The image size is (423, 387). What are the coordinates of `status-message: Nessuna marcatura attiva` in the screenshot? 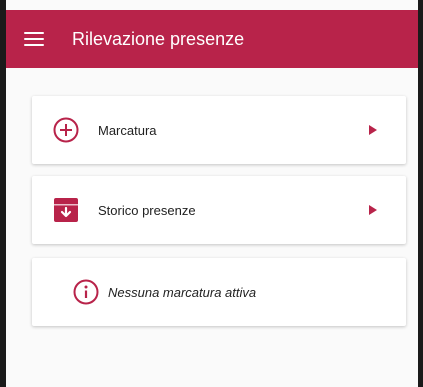 It's located at (182, 292).